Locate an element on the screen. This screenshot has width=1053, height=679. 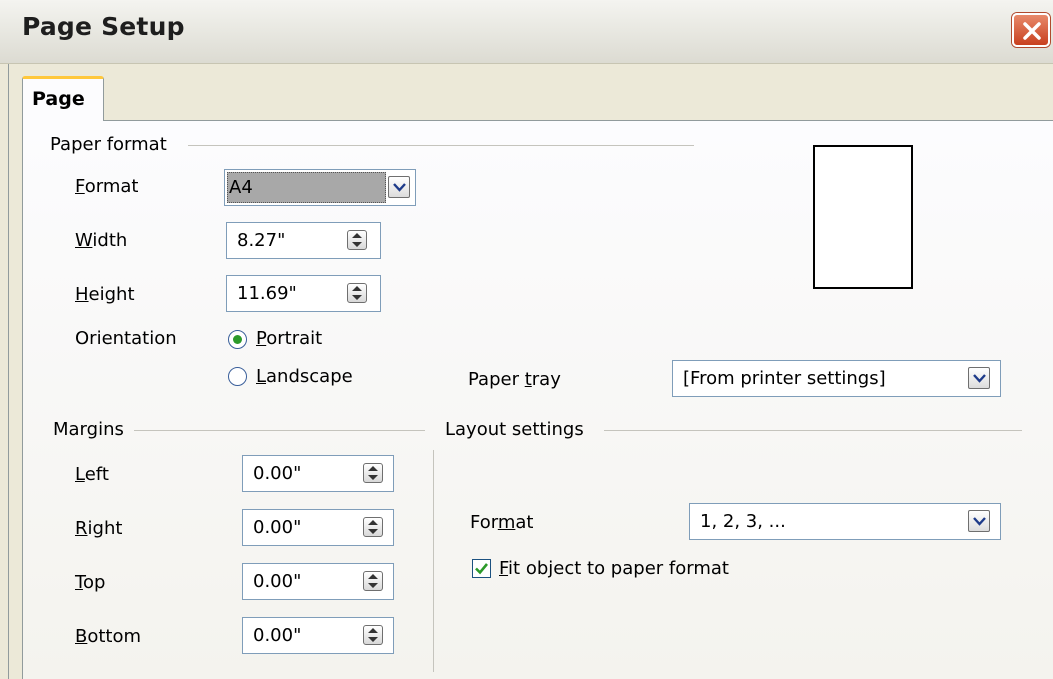
page-preview is located at coordinates (863, 217).